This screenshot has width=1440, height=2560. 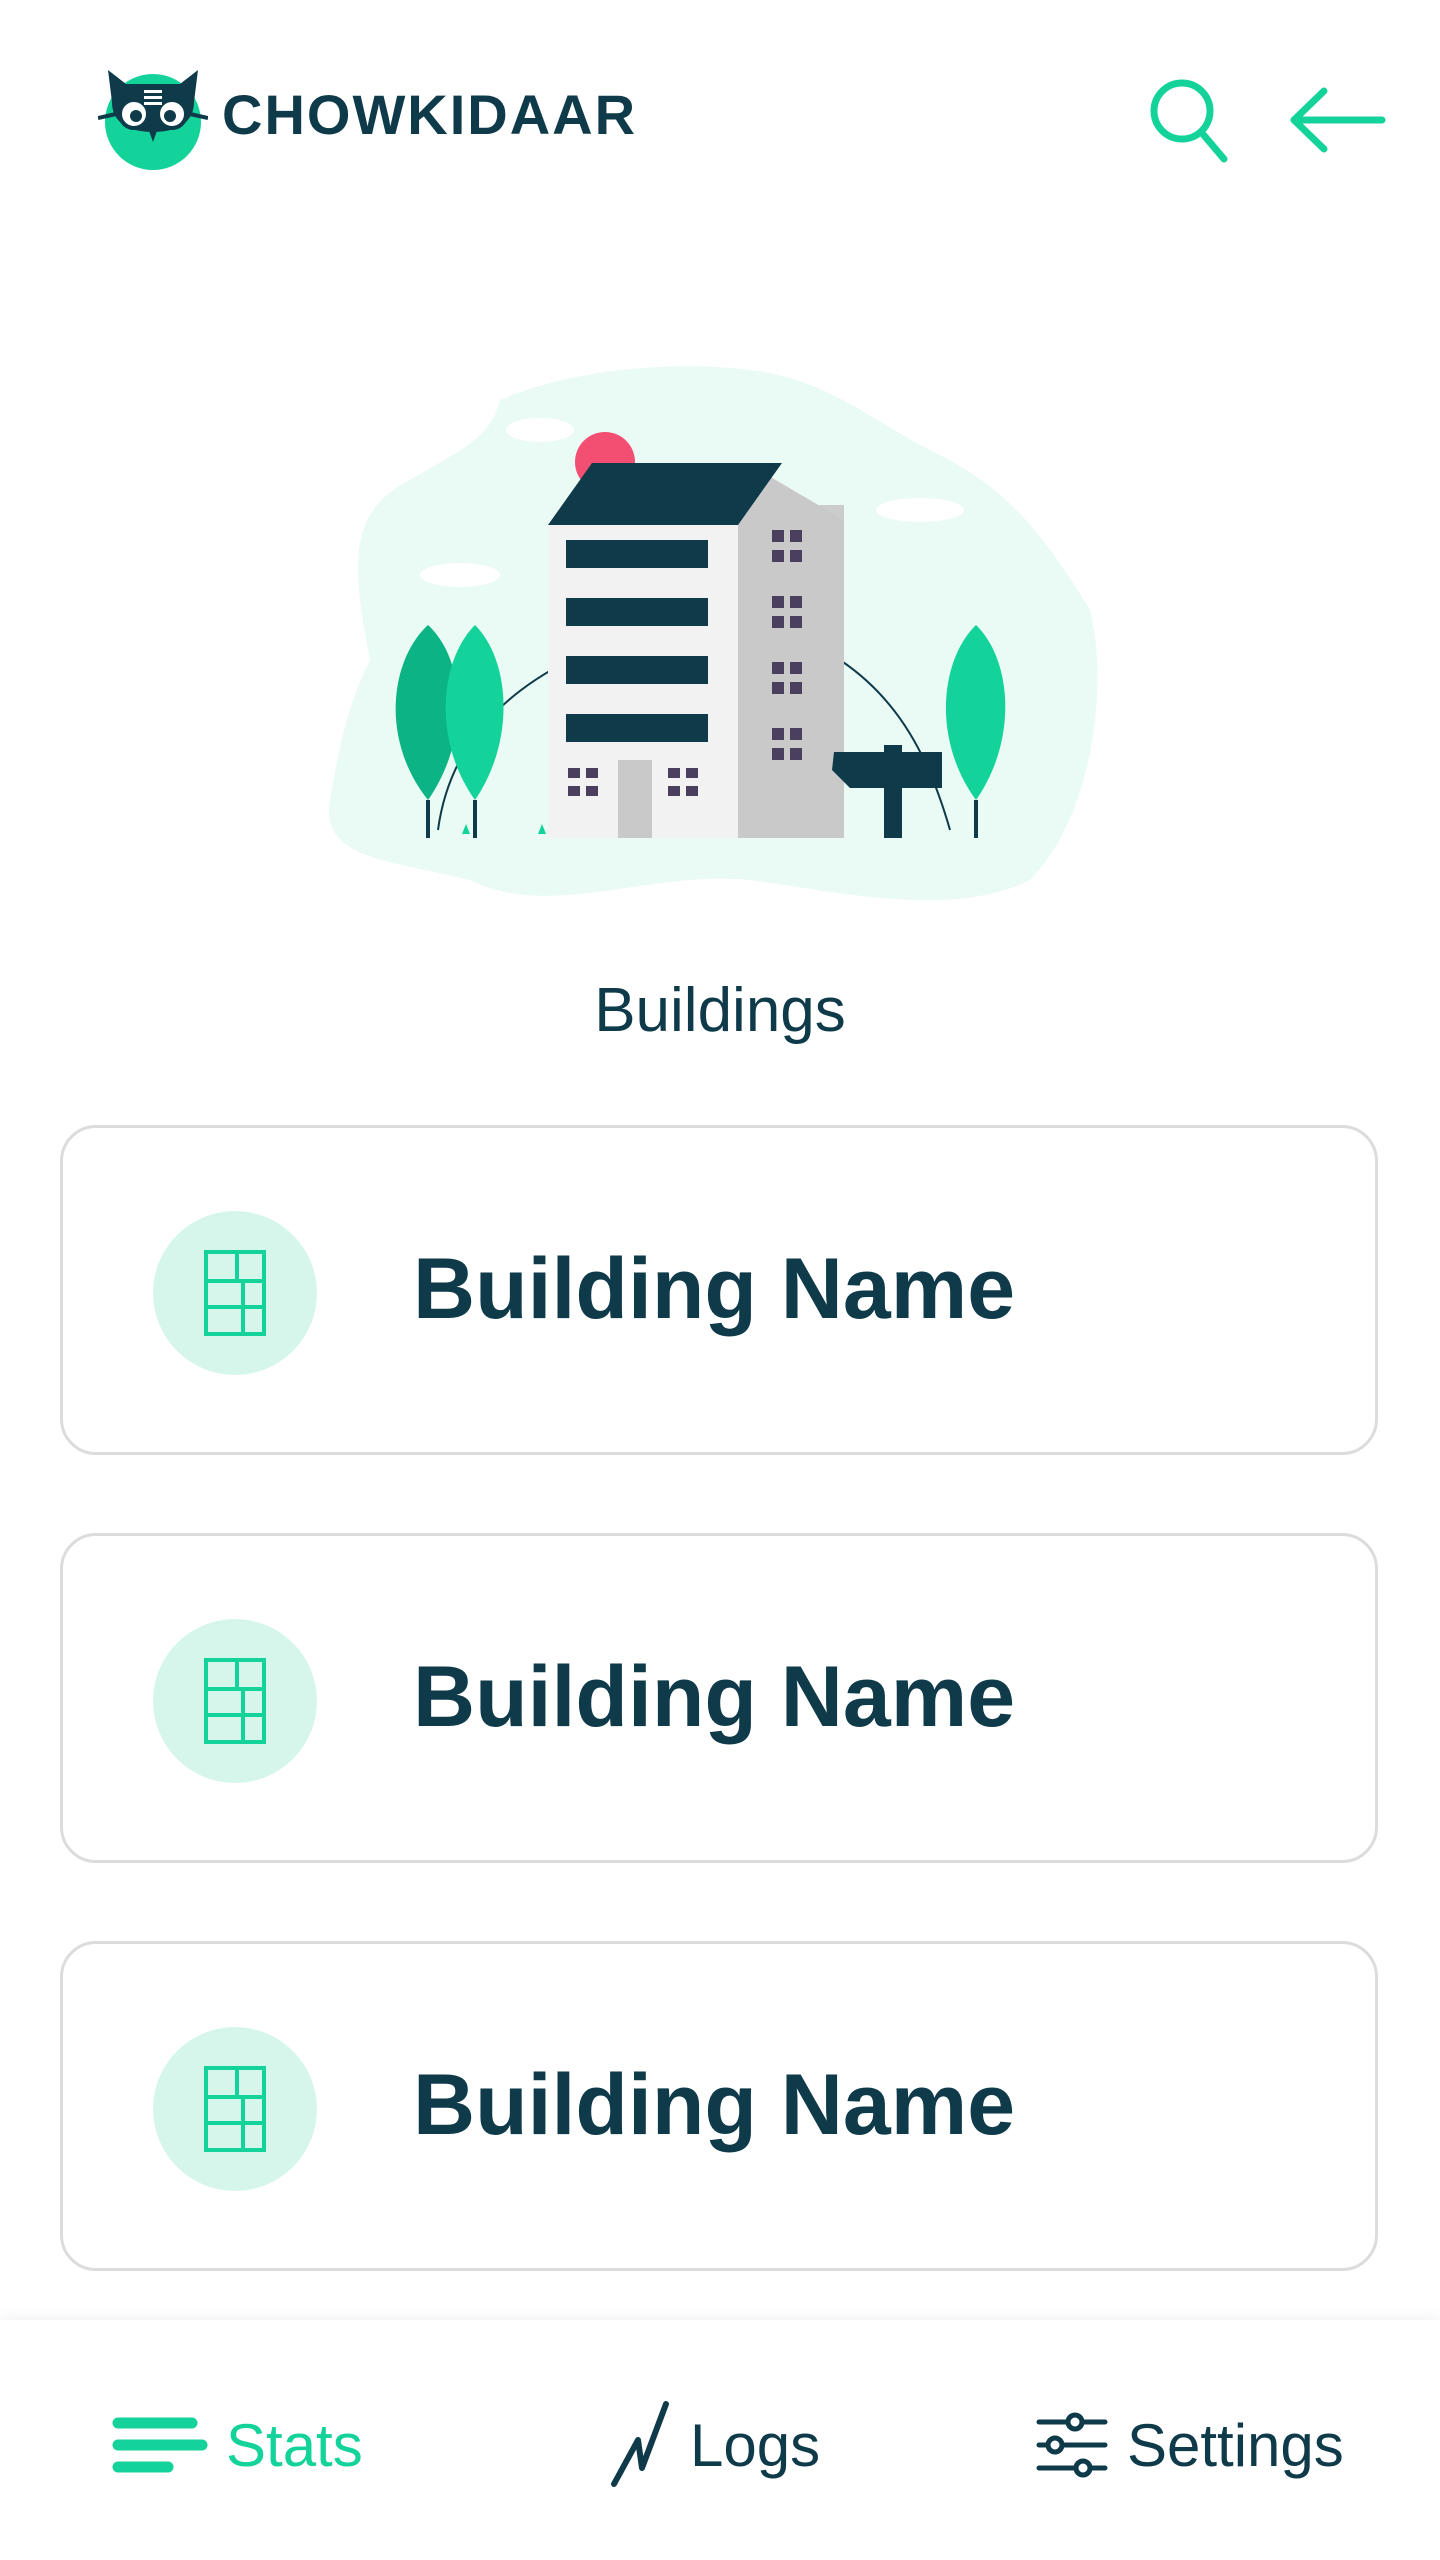 I want to click on nav-item-logs: Logs, so click(x=714, y=2445).